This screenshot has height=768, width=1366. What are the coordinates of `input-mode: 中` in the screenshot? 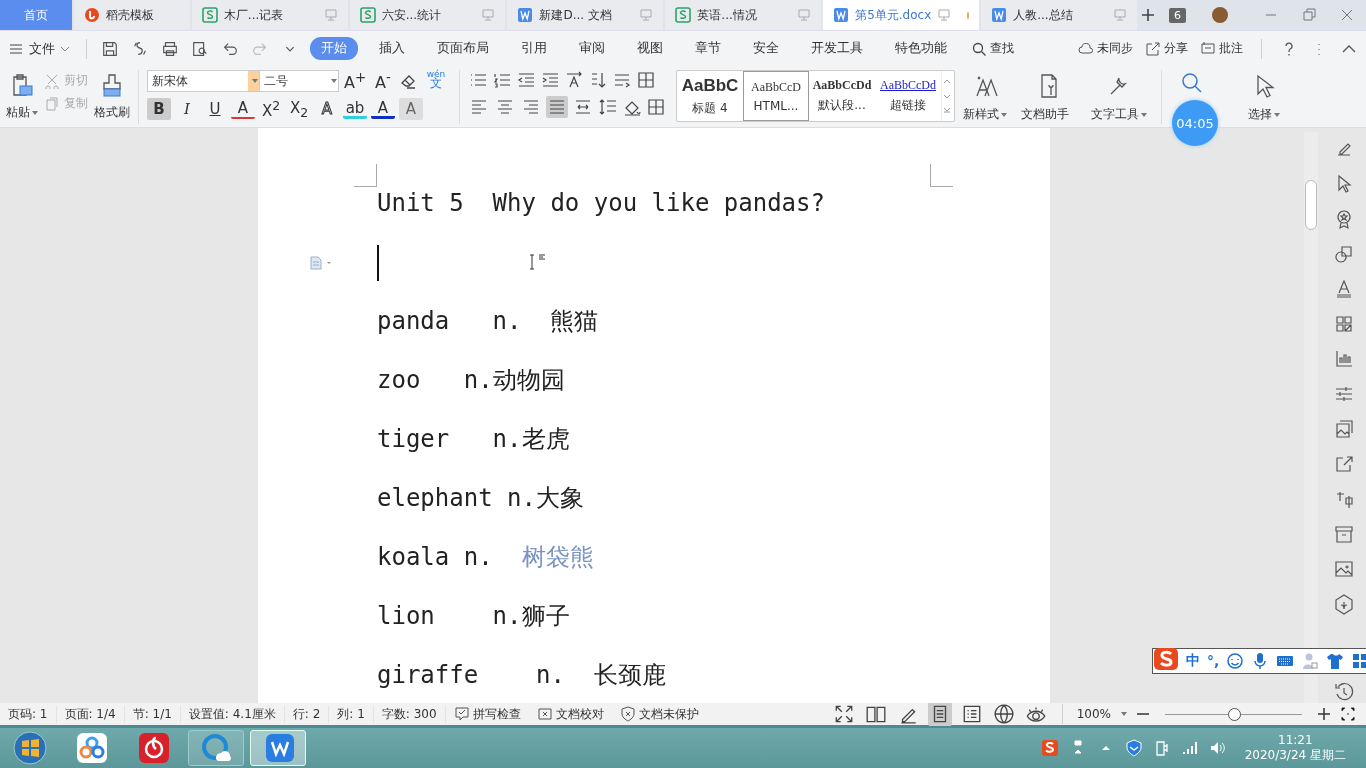 It's located at (1193, 661).